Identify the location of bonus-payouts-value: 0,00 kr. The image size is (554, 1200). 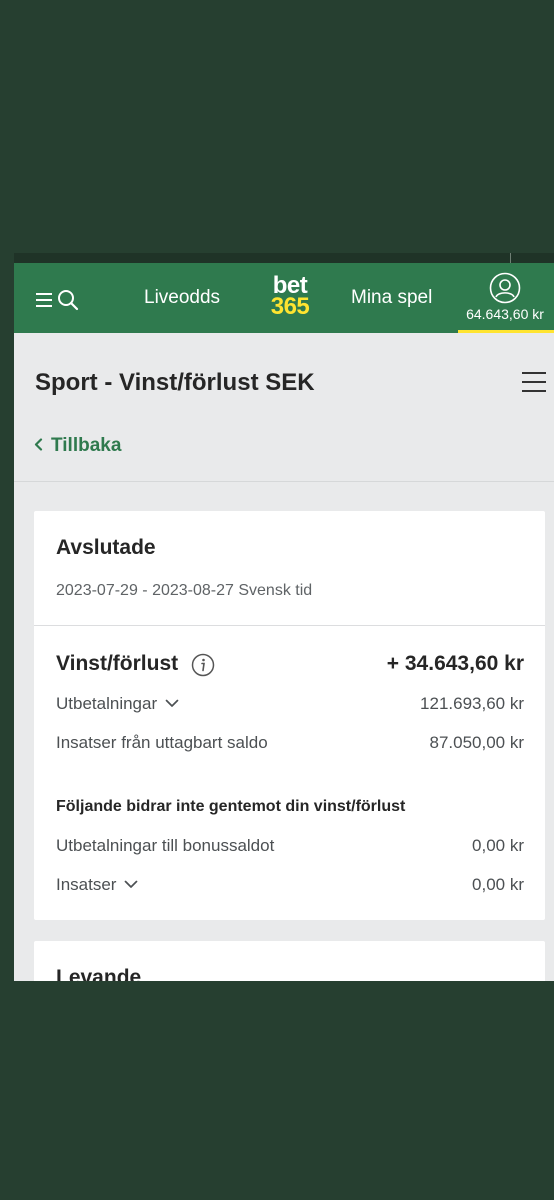
(498, 845).